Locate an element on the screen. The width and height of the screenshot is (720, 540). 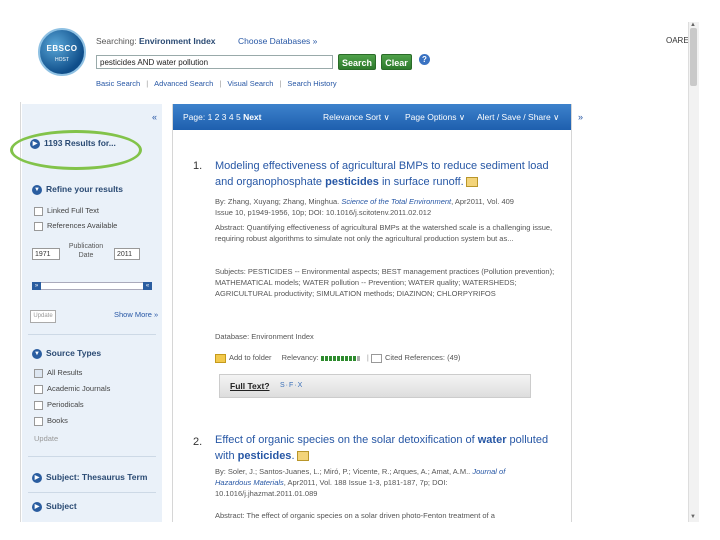
title-highlight: pesticides is located at coordinates (264, 456).